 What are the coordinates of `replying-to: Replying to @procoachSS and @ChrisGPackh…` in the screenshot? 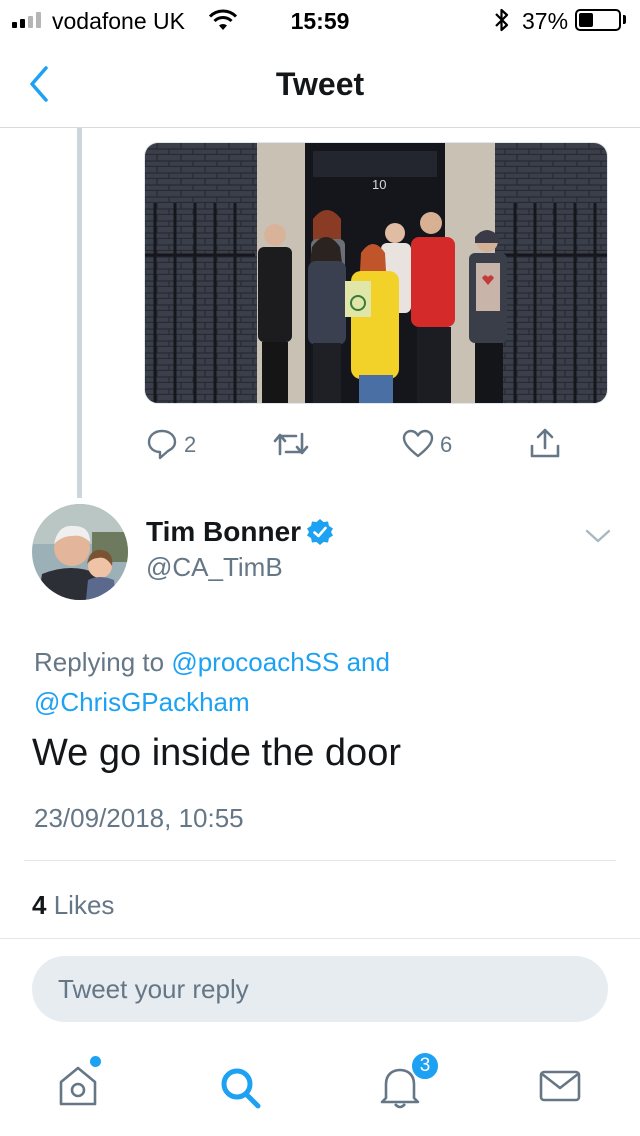 It's located at (314, 682).